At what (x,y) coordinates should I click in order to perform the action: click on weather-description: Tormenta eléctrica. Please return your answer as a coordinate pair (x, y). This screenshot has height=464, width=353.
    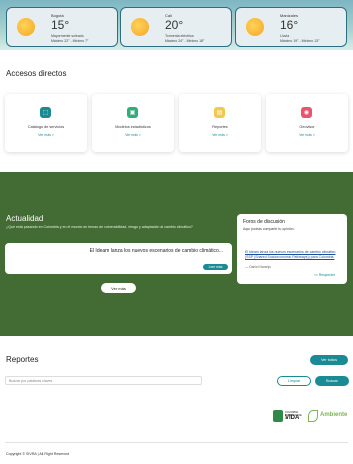
    Looking at the image, I should click on (179, 36).